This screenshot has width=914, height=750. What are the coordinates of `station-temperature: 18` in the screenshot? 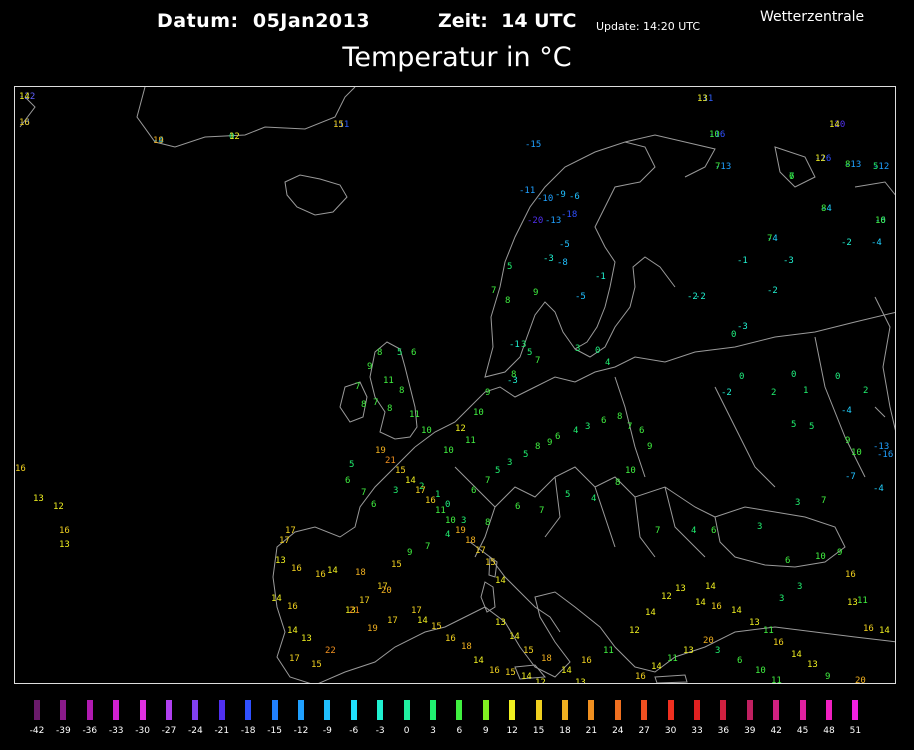 It's located at (546, 659).